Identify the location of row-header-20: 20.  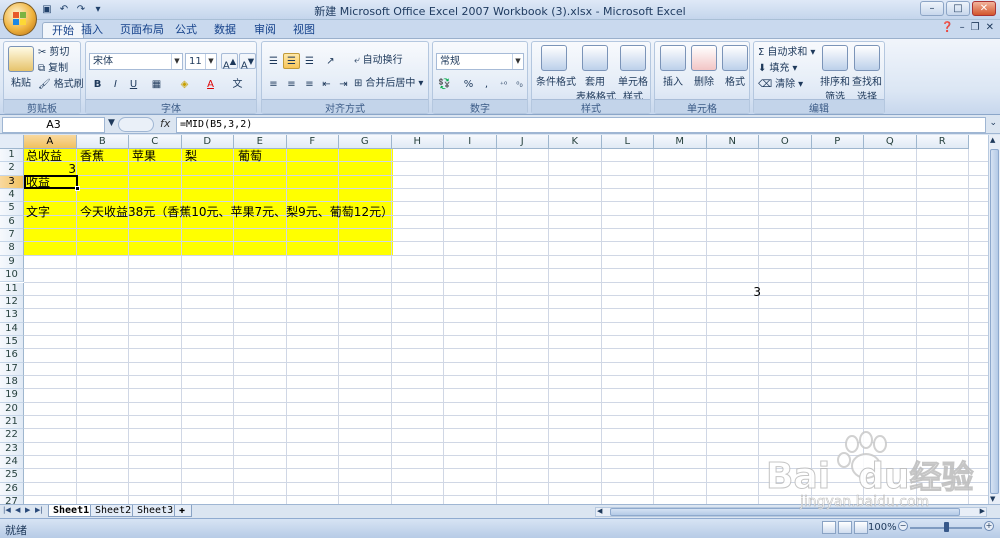
(12, 409).